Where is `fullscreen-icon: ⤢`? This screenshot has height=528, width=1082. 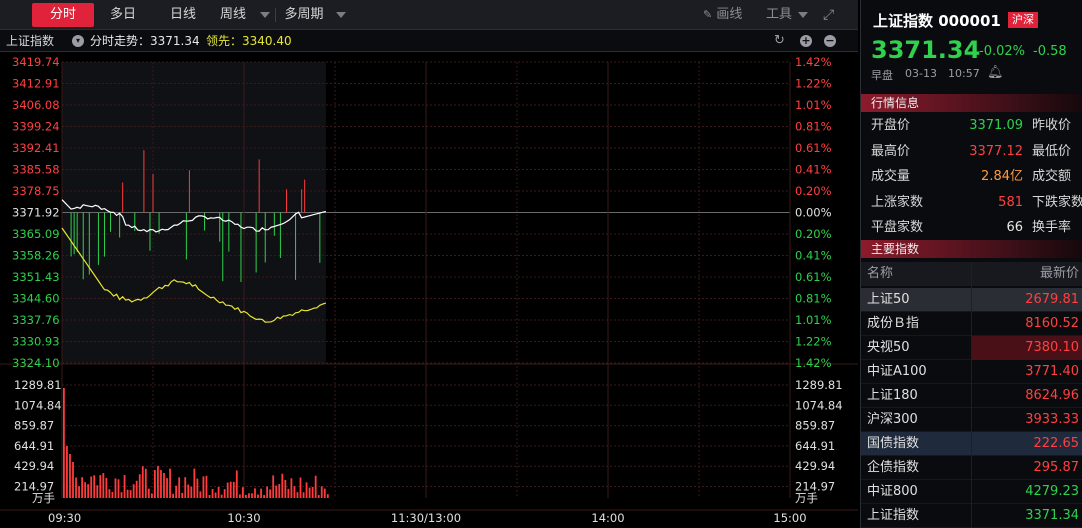 fullscreen-icon: ⤢ is located at coordinates (828, 15).